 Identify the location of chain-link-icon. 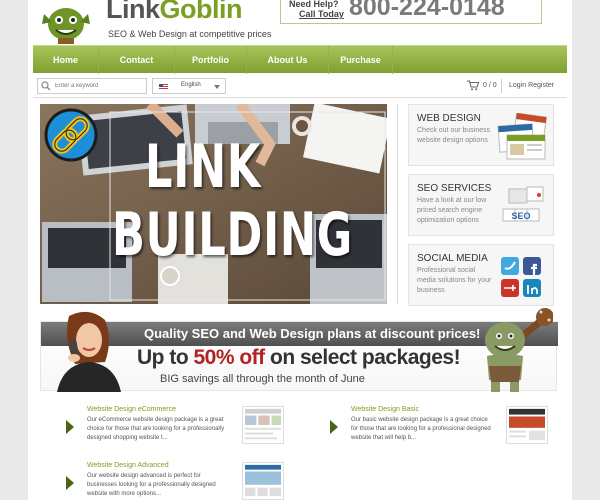
(71, 135).